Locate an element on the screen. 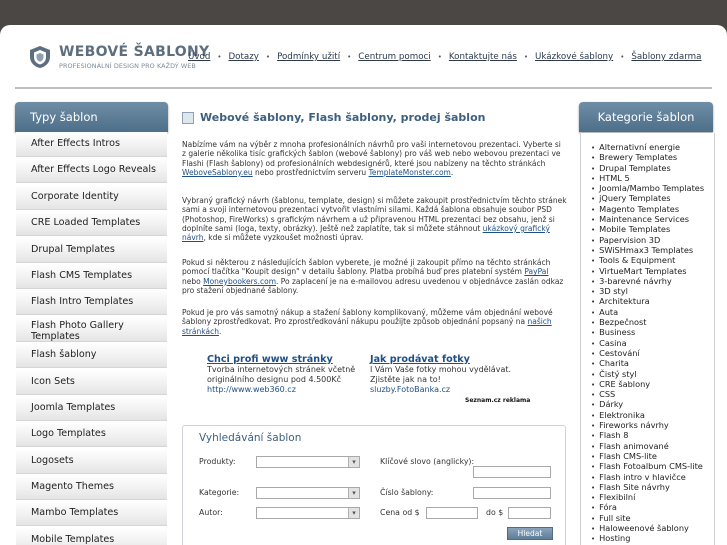  search-button: Hledat is located at coordinates (530, 533).